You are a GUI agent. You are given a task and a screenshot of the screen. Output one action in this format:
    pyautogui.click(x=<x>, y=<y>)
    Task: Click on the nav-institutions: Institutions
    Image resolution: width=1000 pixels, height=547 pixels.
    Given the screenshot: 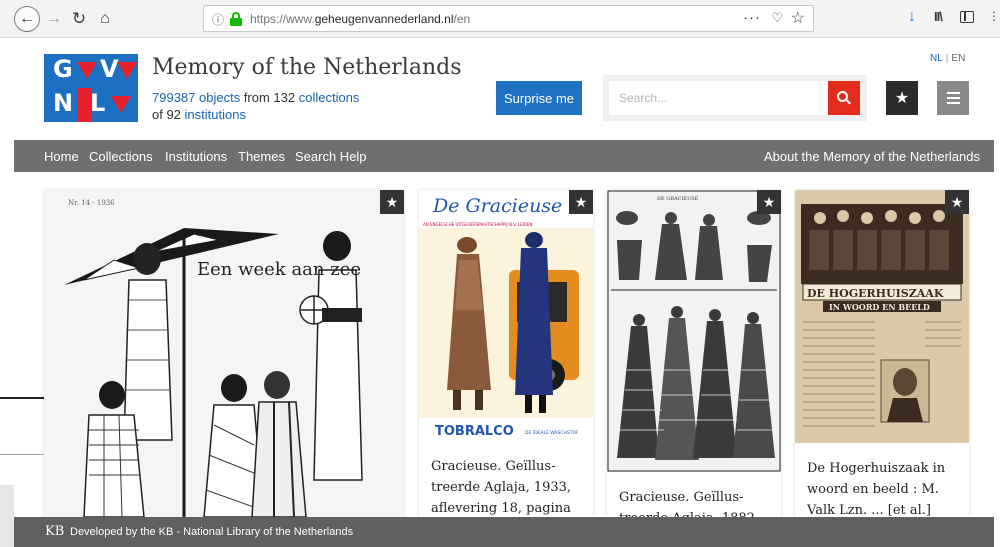 What is the action you would take?
    pyautogui.click(x=196, y=156)
    